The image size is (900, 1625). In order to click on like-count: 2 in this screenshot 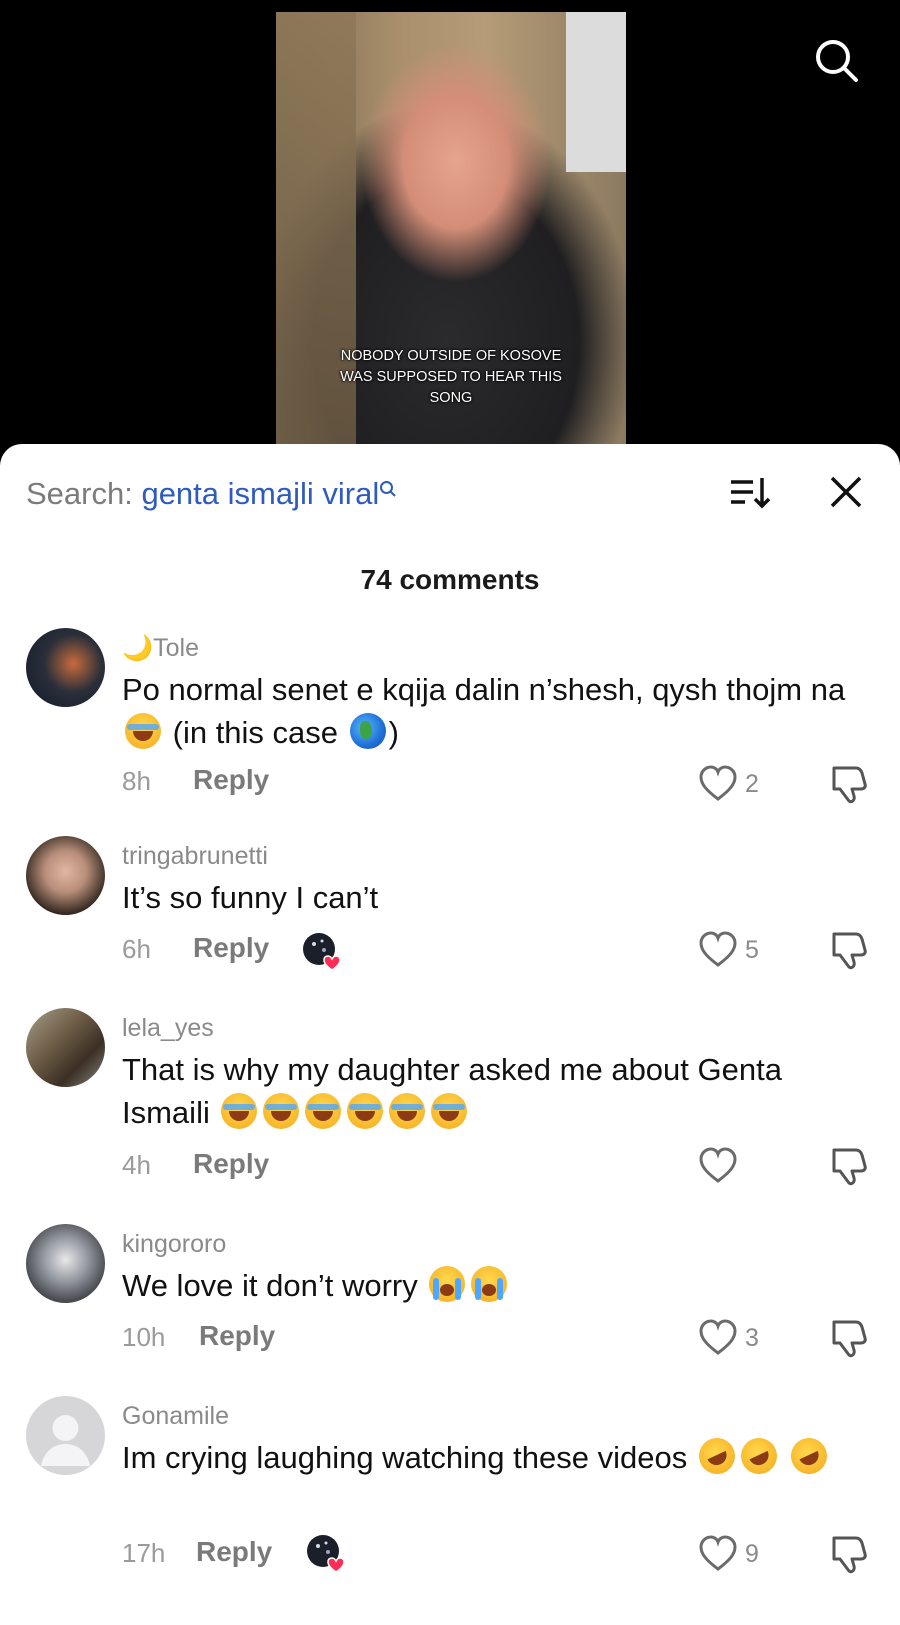, I will do `click(752, 784)`.